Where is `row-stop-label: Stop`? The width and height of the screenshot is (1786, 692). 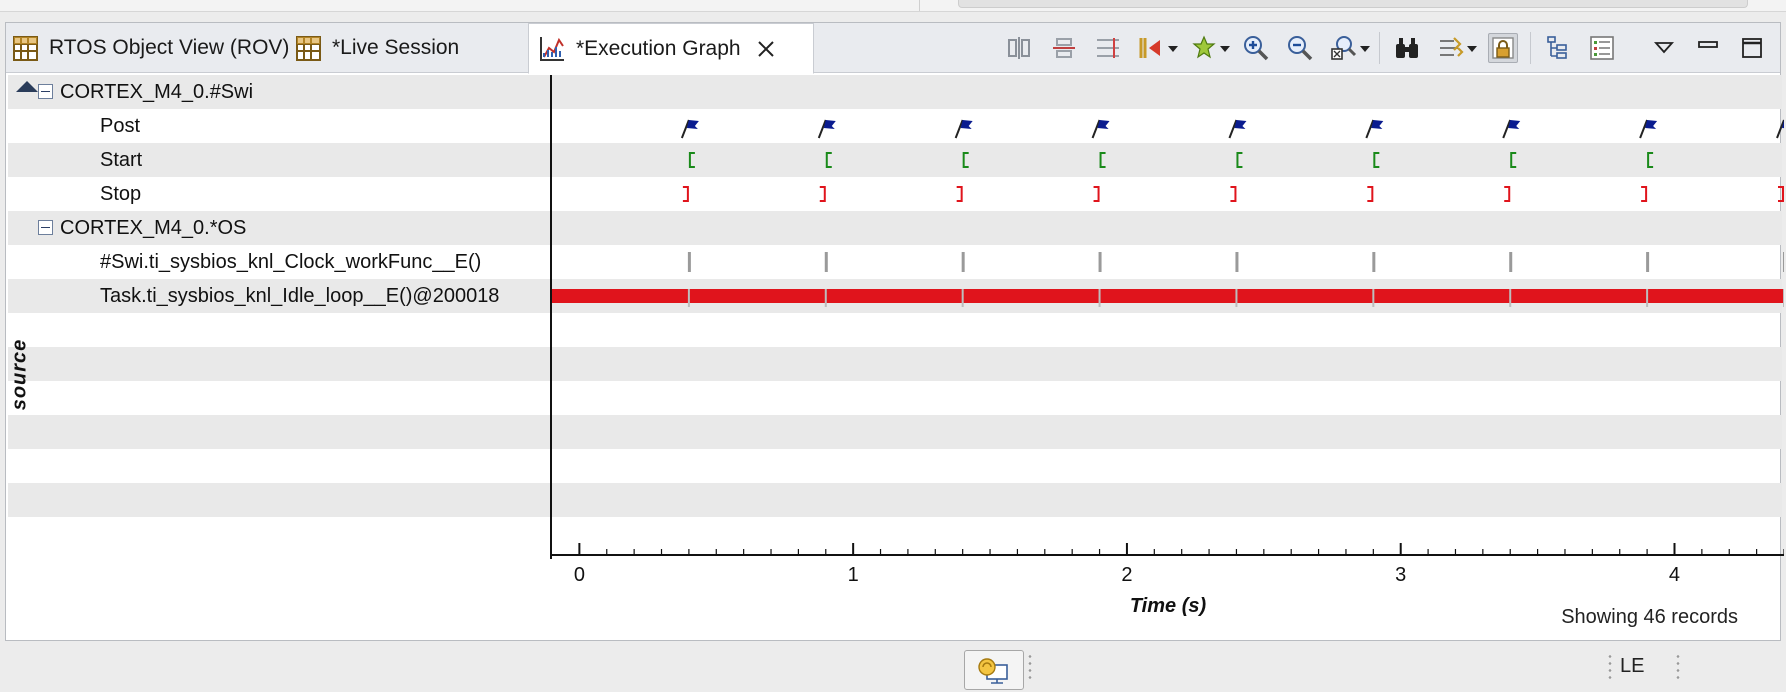 row-stop-label: Stop is located at coordinates (121, 194).